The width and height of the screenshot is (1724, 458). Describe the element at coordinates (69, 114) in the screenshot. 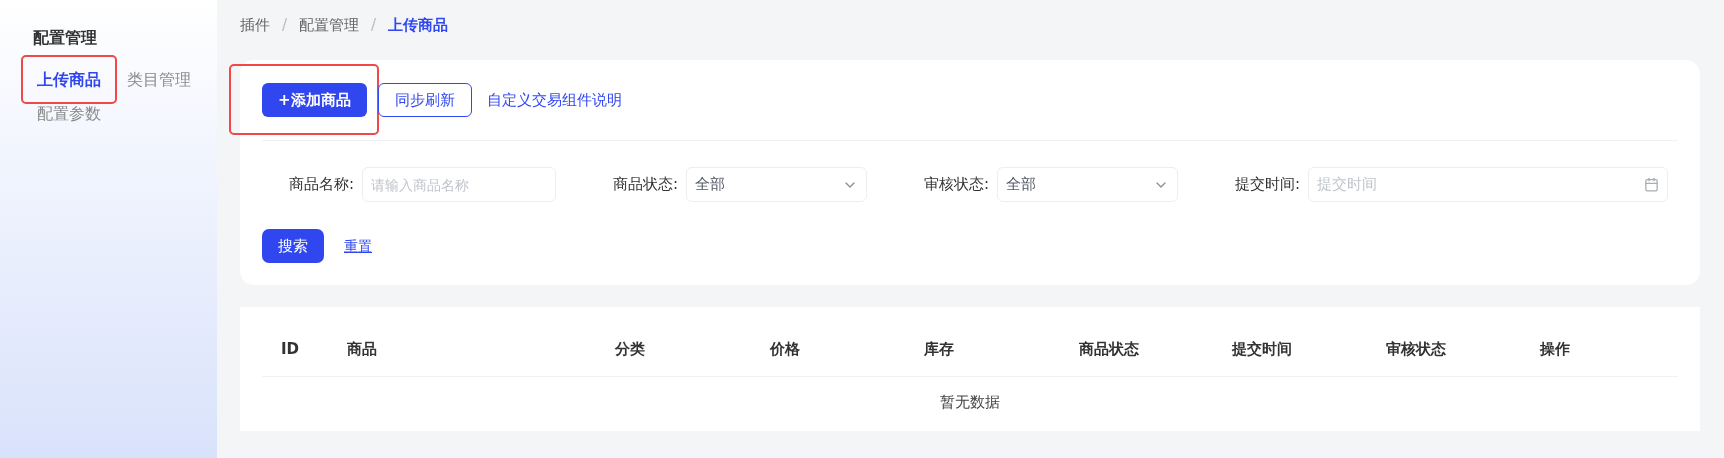

I see `sidebar-item: 配置参数` at that location.